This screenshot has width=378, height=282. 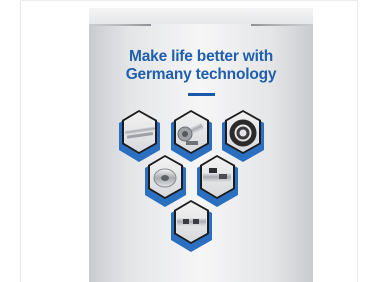 I want to click on pulley-icon, so click(x=165, y=181).